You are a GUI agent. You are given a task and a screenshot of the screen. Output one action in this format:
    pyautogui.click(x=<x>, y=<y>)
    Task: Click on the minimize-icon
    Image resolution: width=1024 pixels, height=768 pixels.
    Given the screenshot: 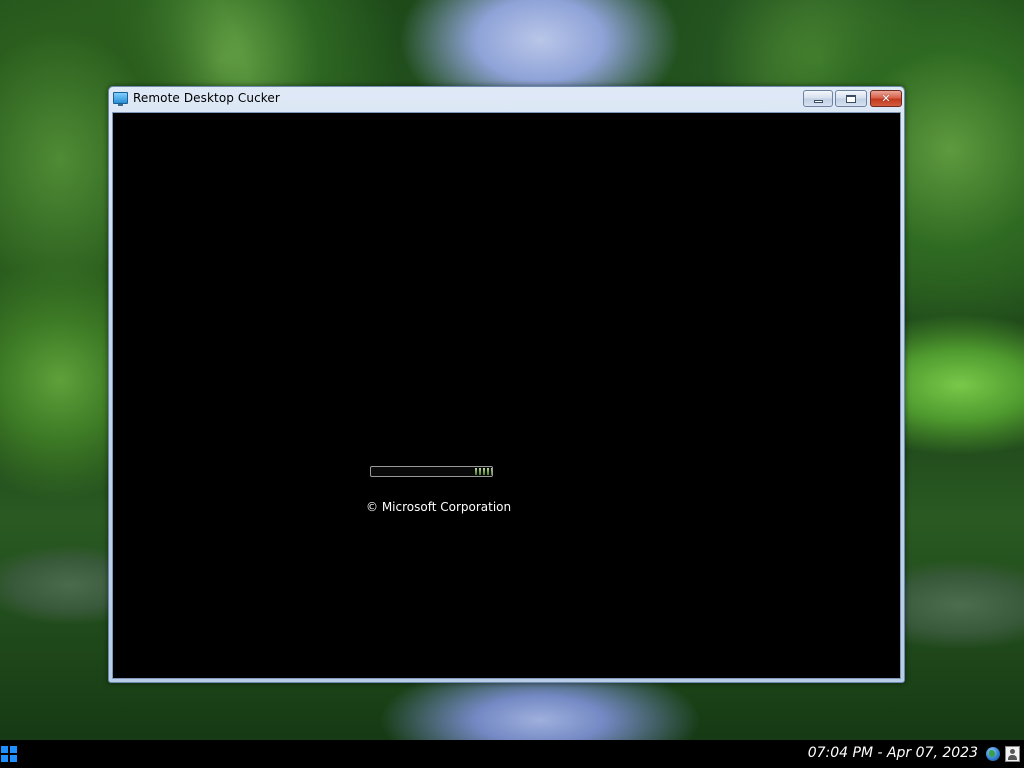 What is the action you would take?
    pyautogui.click(x=818, y=101)
    